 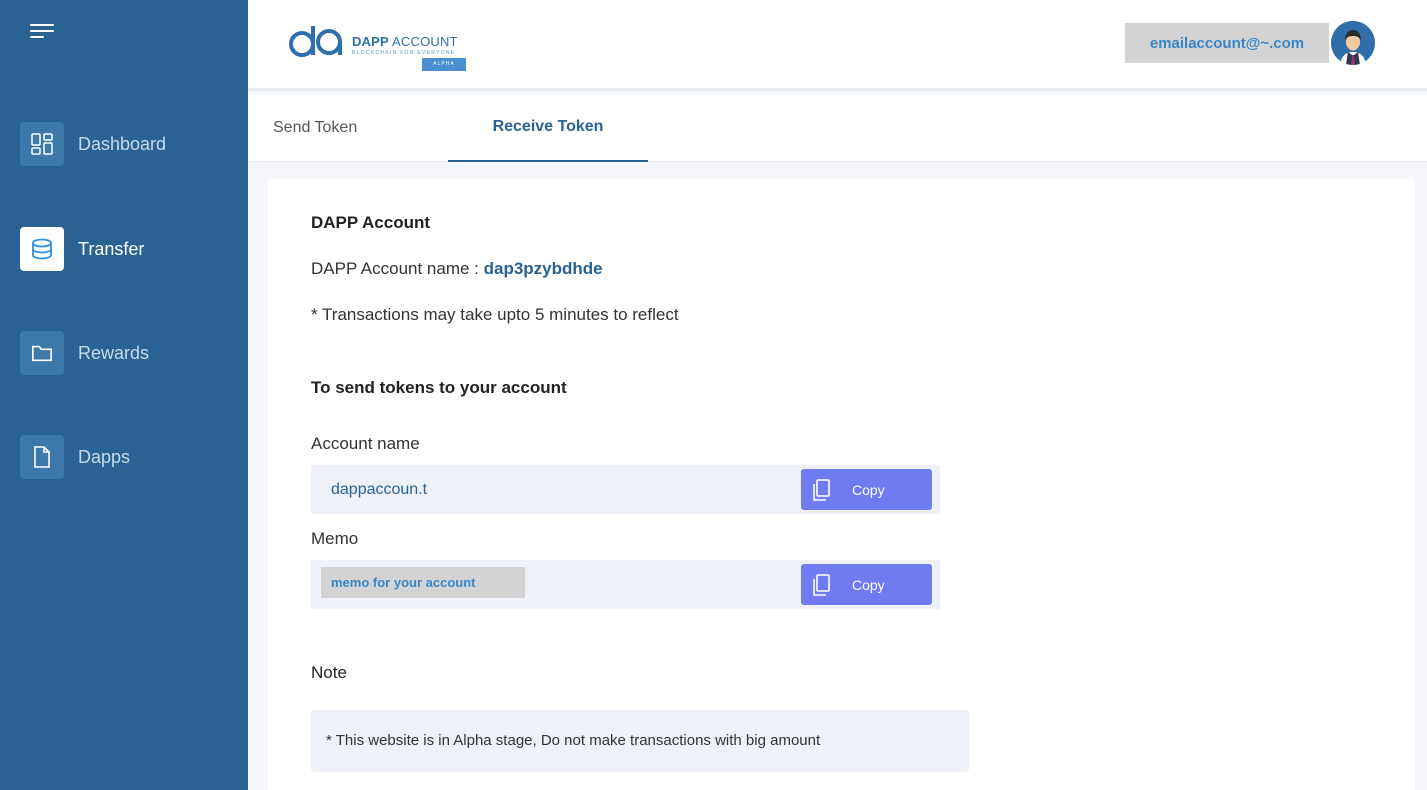 I want to click on account-name-field: dappaccoun.t Copy, so click(x=625, y=489).